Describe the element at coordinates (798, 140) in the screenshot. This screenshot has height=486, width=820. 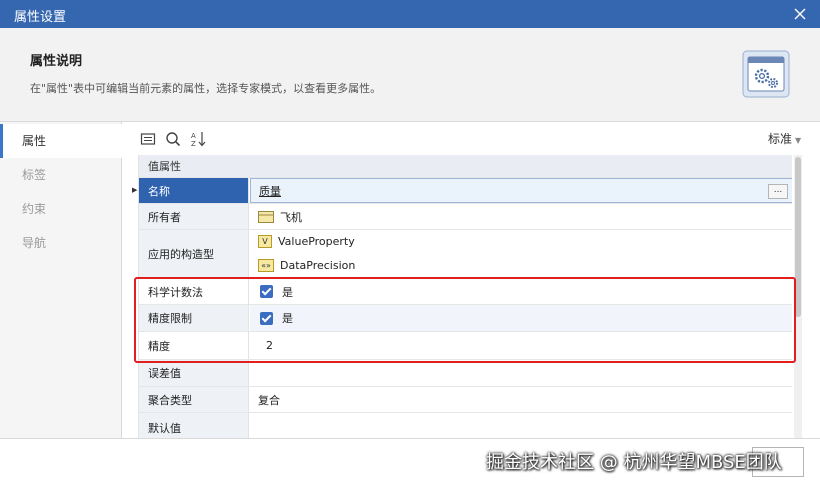
I see `chevron-down-icon: ▼` at that location.